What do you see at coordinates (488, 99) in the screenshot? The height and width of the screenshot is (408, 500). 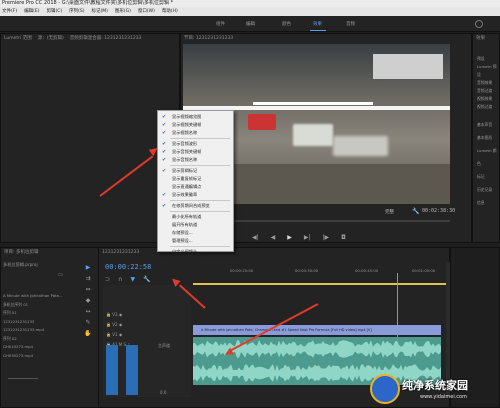 I see `effects-folder: 视频效果` at bounding box center [488, 99].